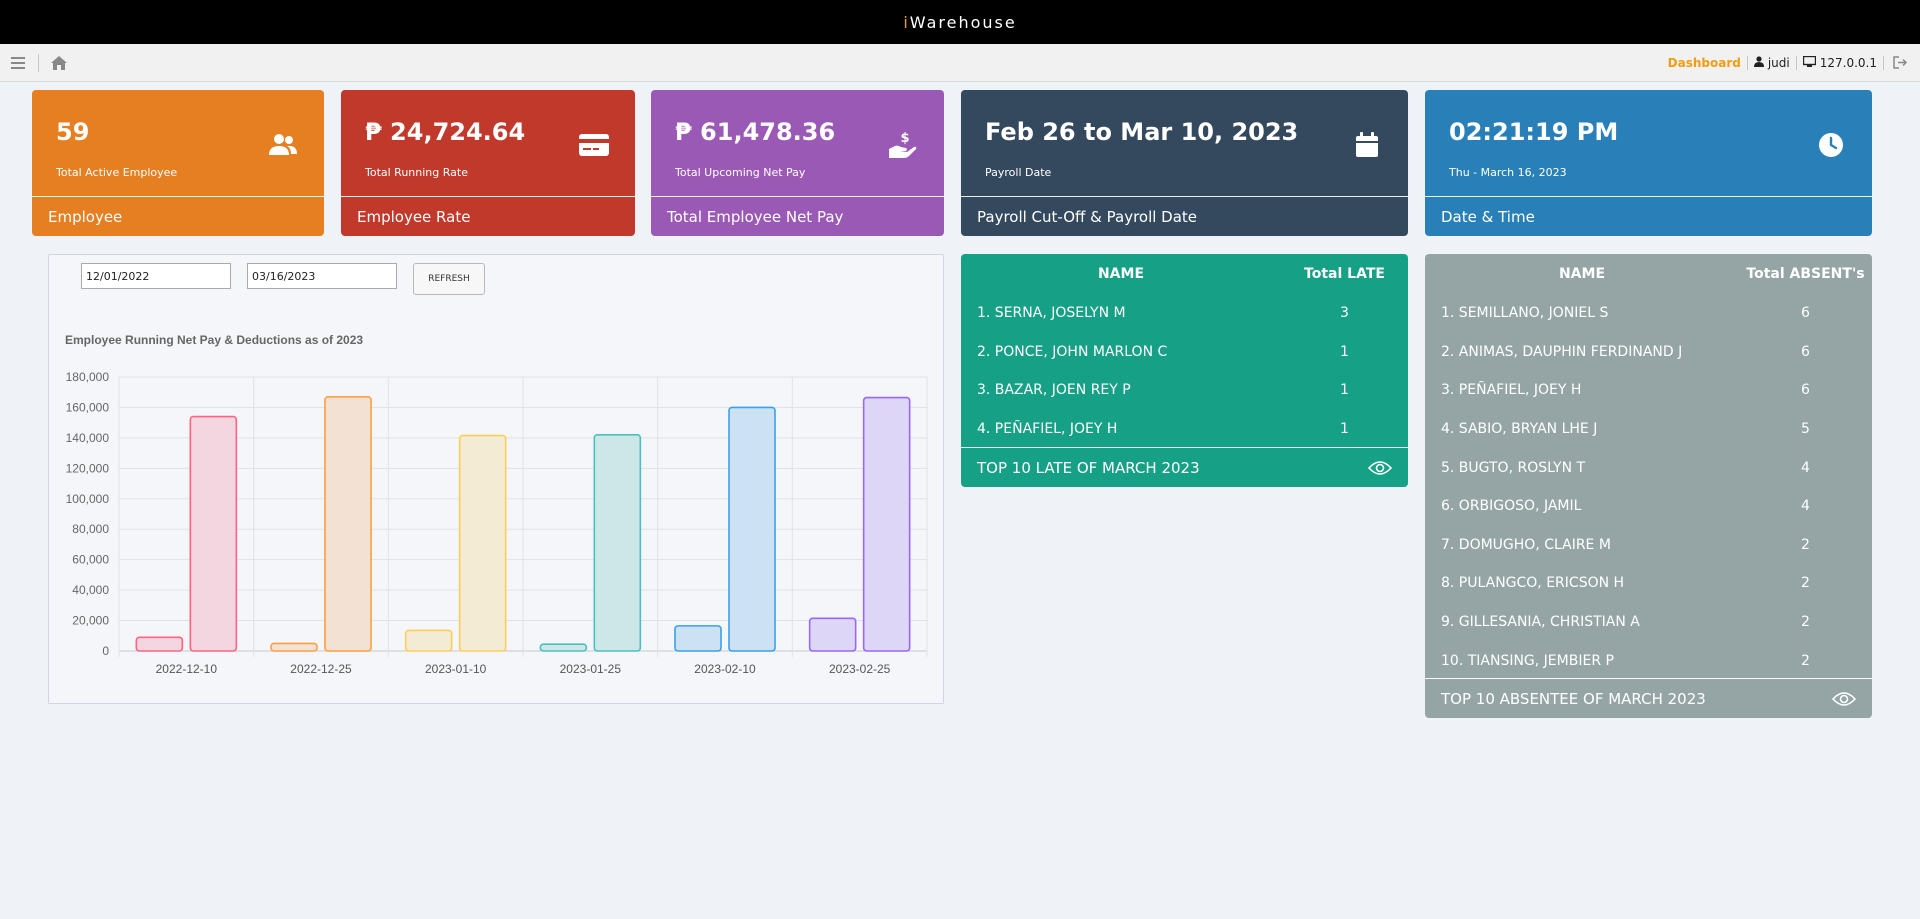 Image resolution: width=1920 pixels, height=919 pixels. Describe the element at coordinates (178, 163) in the screenshot. I see `employee-card: 59 Total Active Employee Employee` at that location.